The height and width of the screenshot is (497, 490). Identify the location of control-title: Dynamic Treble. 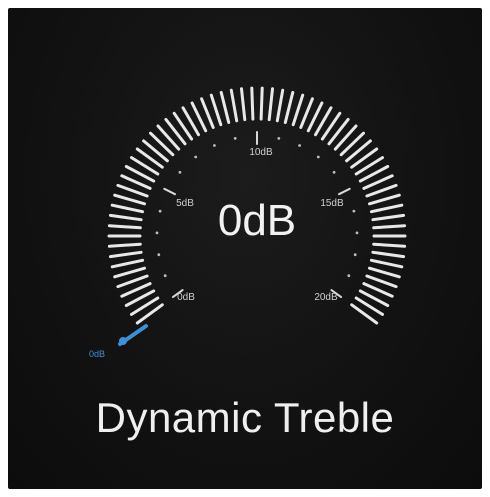
(245, 417).